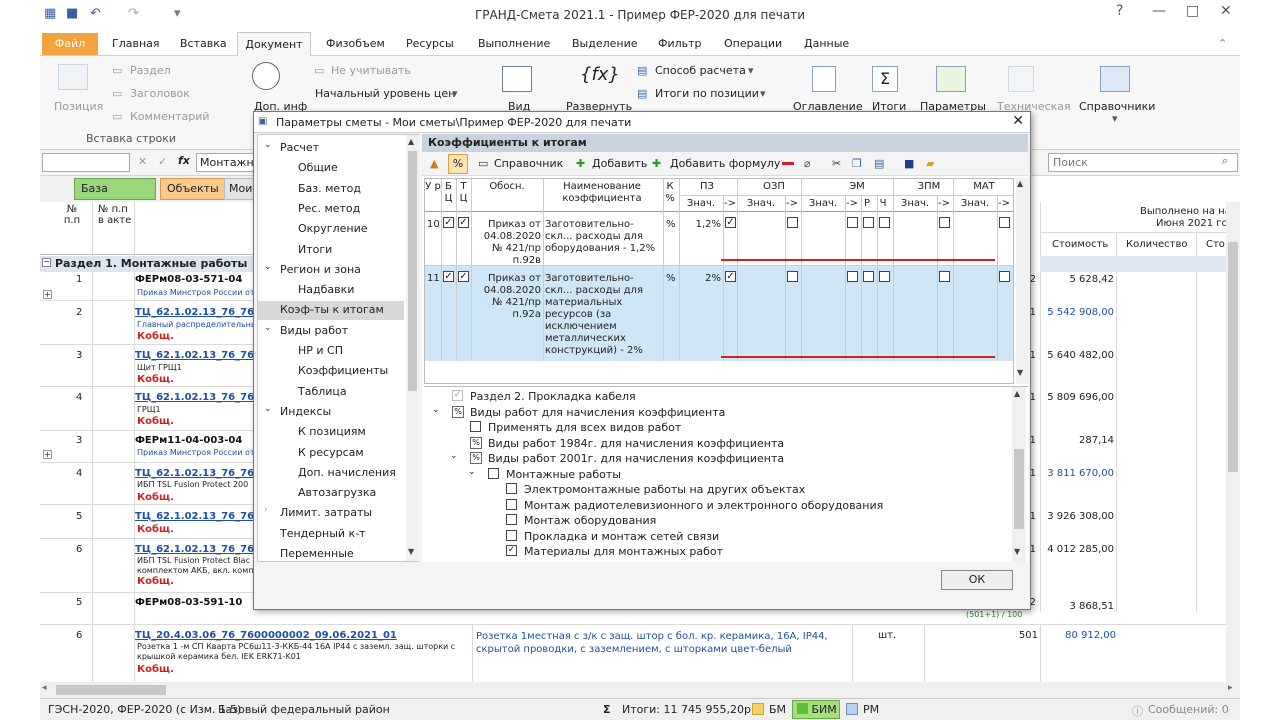 The height and width of the screenshot is (720, 1280). Describe the element at coordinates (605, 43) in the screenshot. I see `tab-selection: Выделение` at that location.